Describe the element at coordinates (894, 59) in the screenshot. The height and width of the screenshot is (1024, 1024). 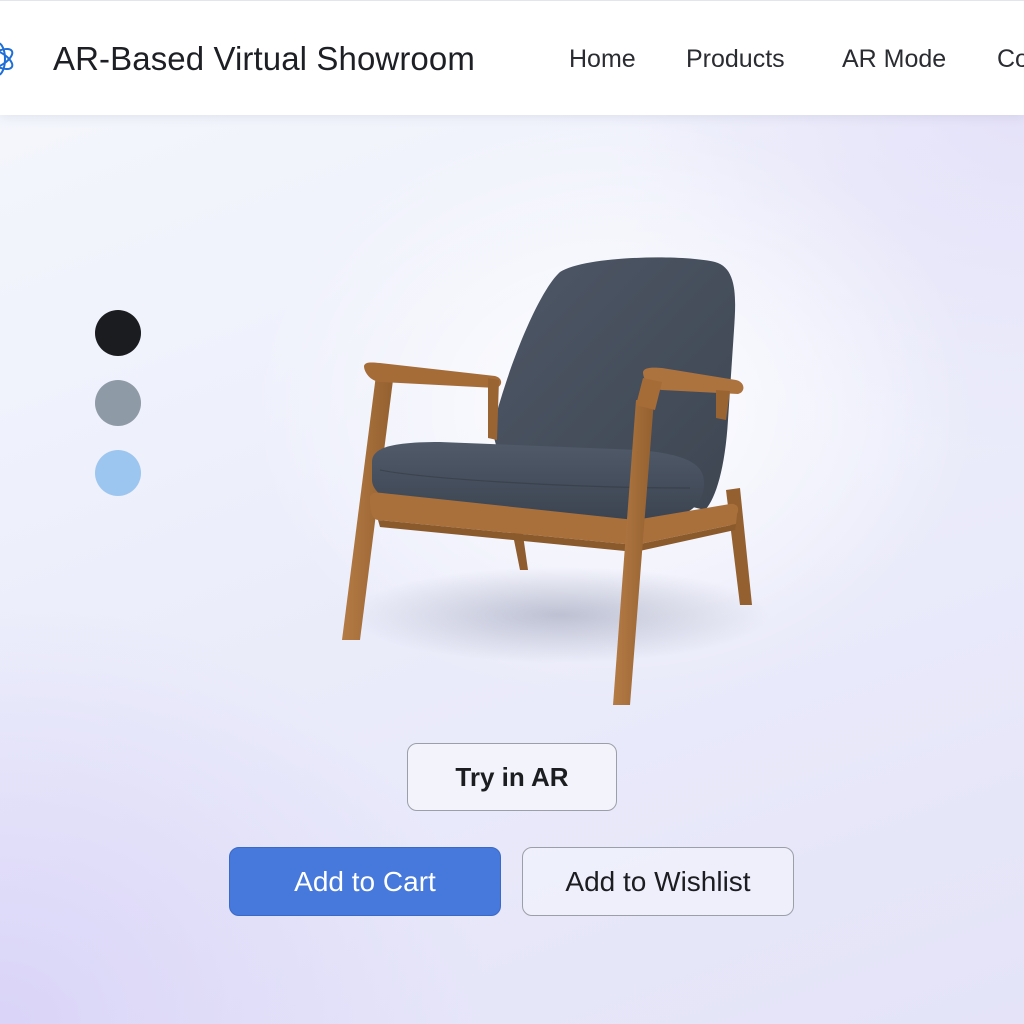
I see `nav-ar-mode-link: AR Mode` at that location.